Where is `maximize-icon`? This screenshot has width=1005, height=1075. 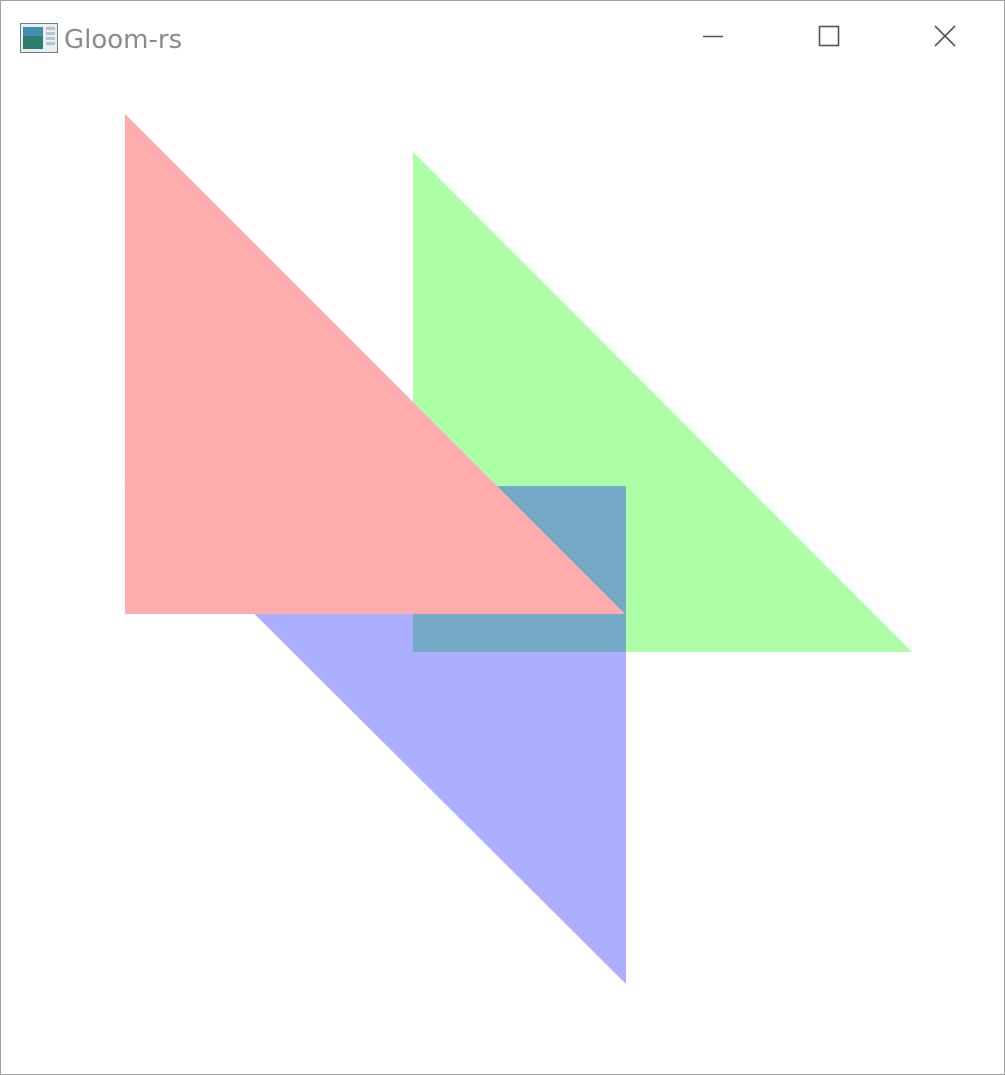
maximize-icon is located at coordinates (829, 38).